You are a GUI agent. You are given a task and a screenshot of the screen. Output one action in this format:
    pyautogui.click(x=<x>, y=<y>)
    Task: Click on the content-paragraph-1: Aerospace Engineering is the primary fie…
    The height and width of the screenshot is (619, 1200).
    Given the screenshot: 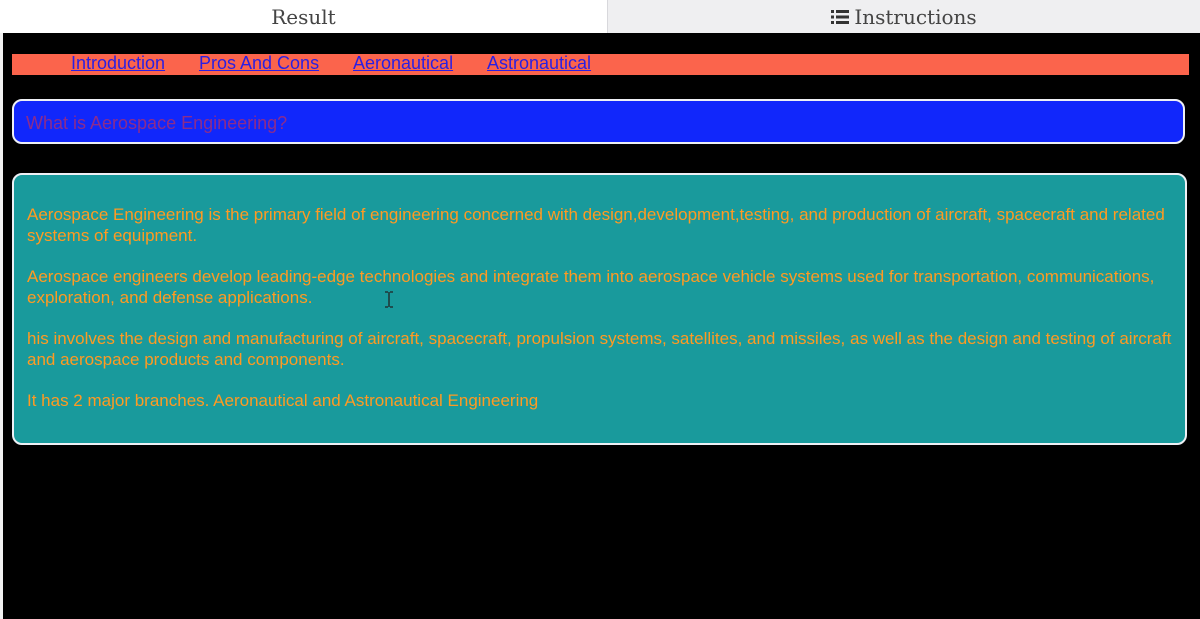 What is the action you would take?
    pyautogui.click(x=596, y=225)
    